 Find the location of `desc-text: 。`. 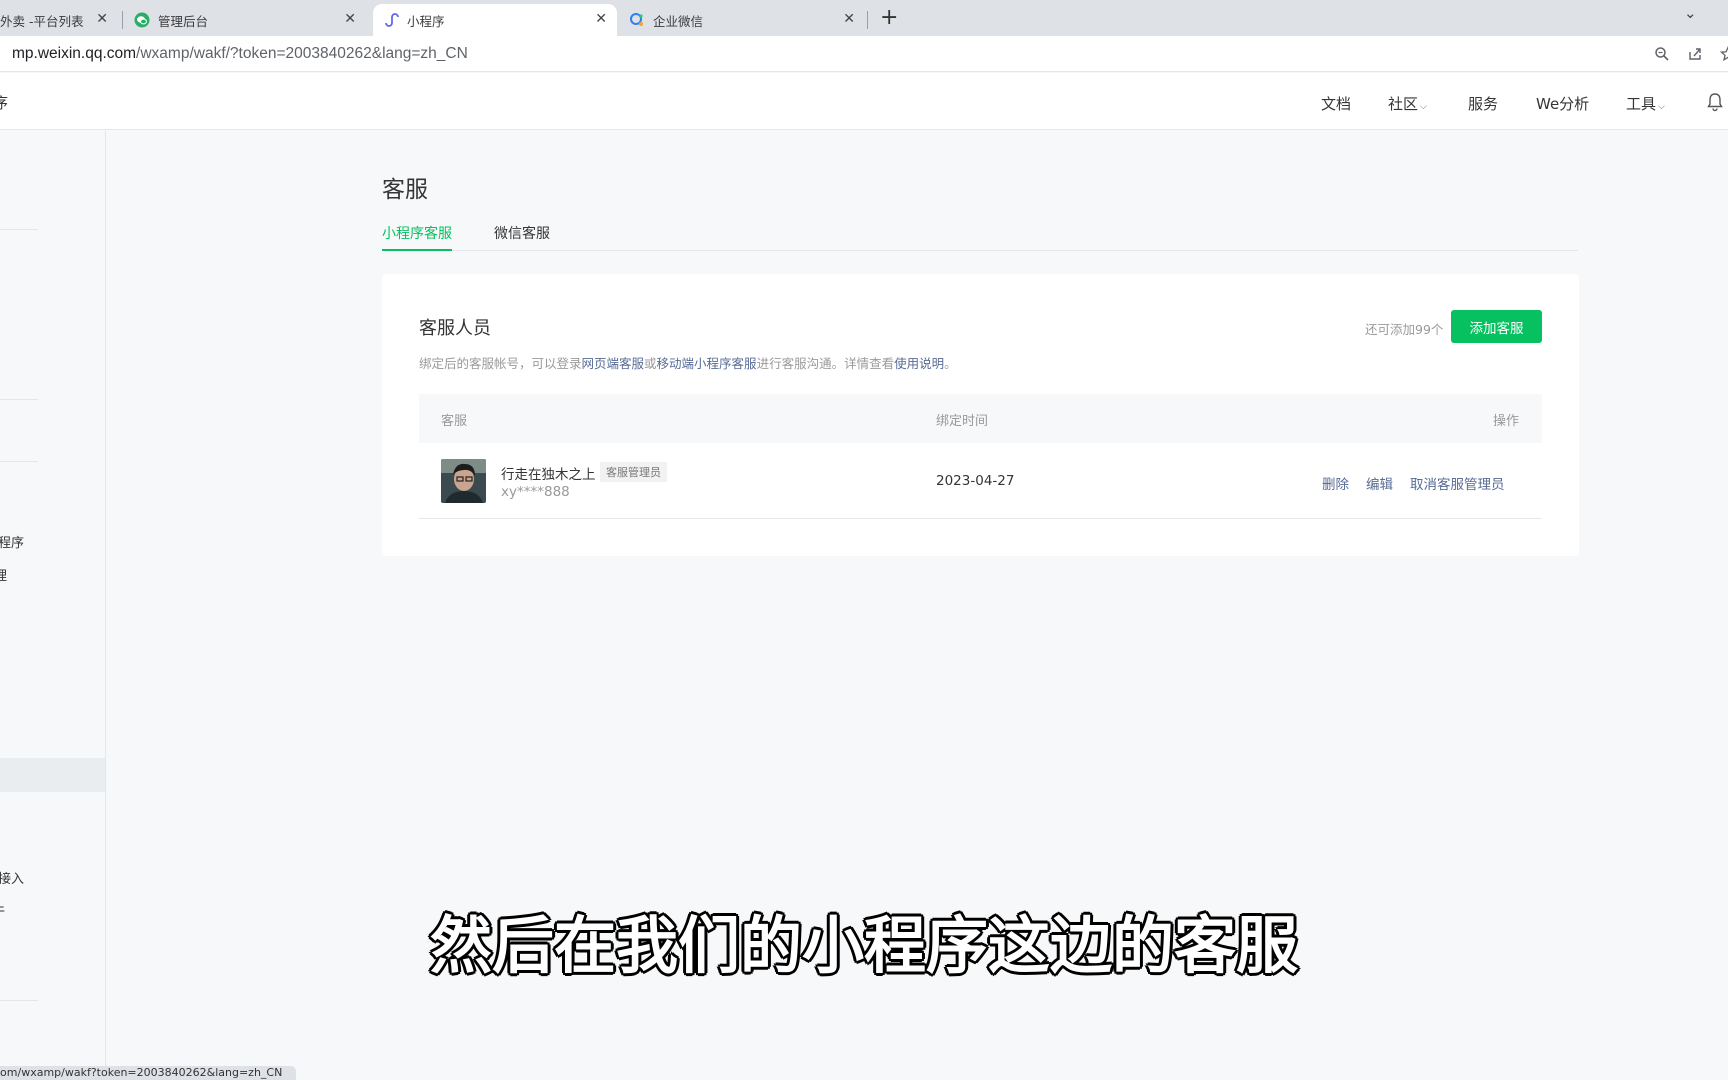

desc-text: 。 is located at coordinates (950, 363).